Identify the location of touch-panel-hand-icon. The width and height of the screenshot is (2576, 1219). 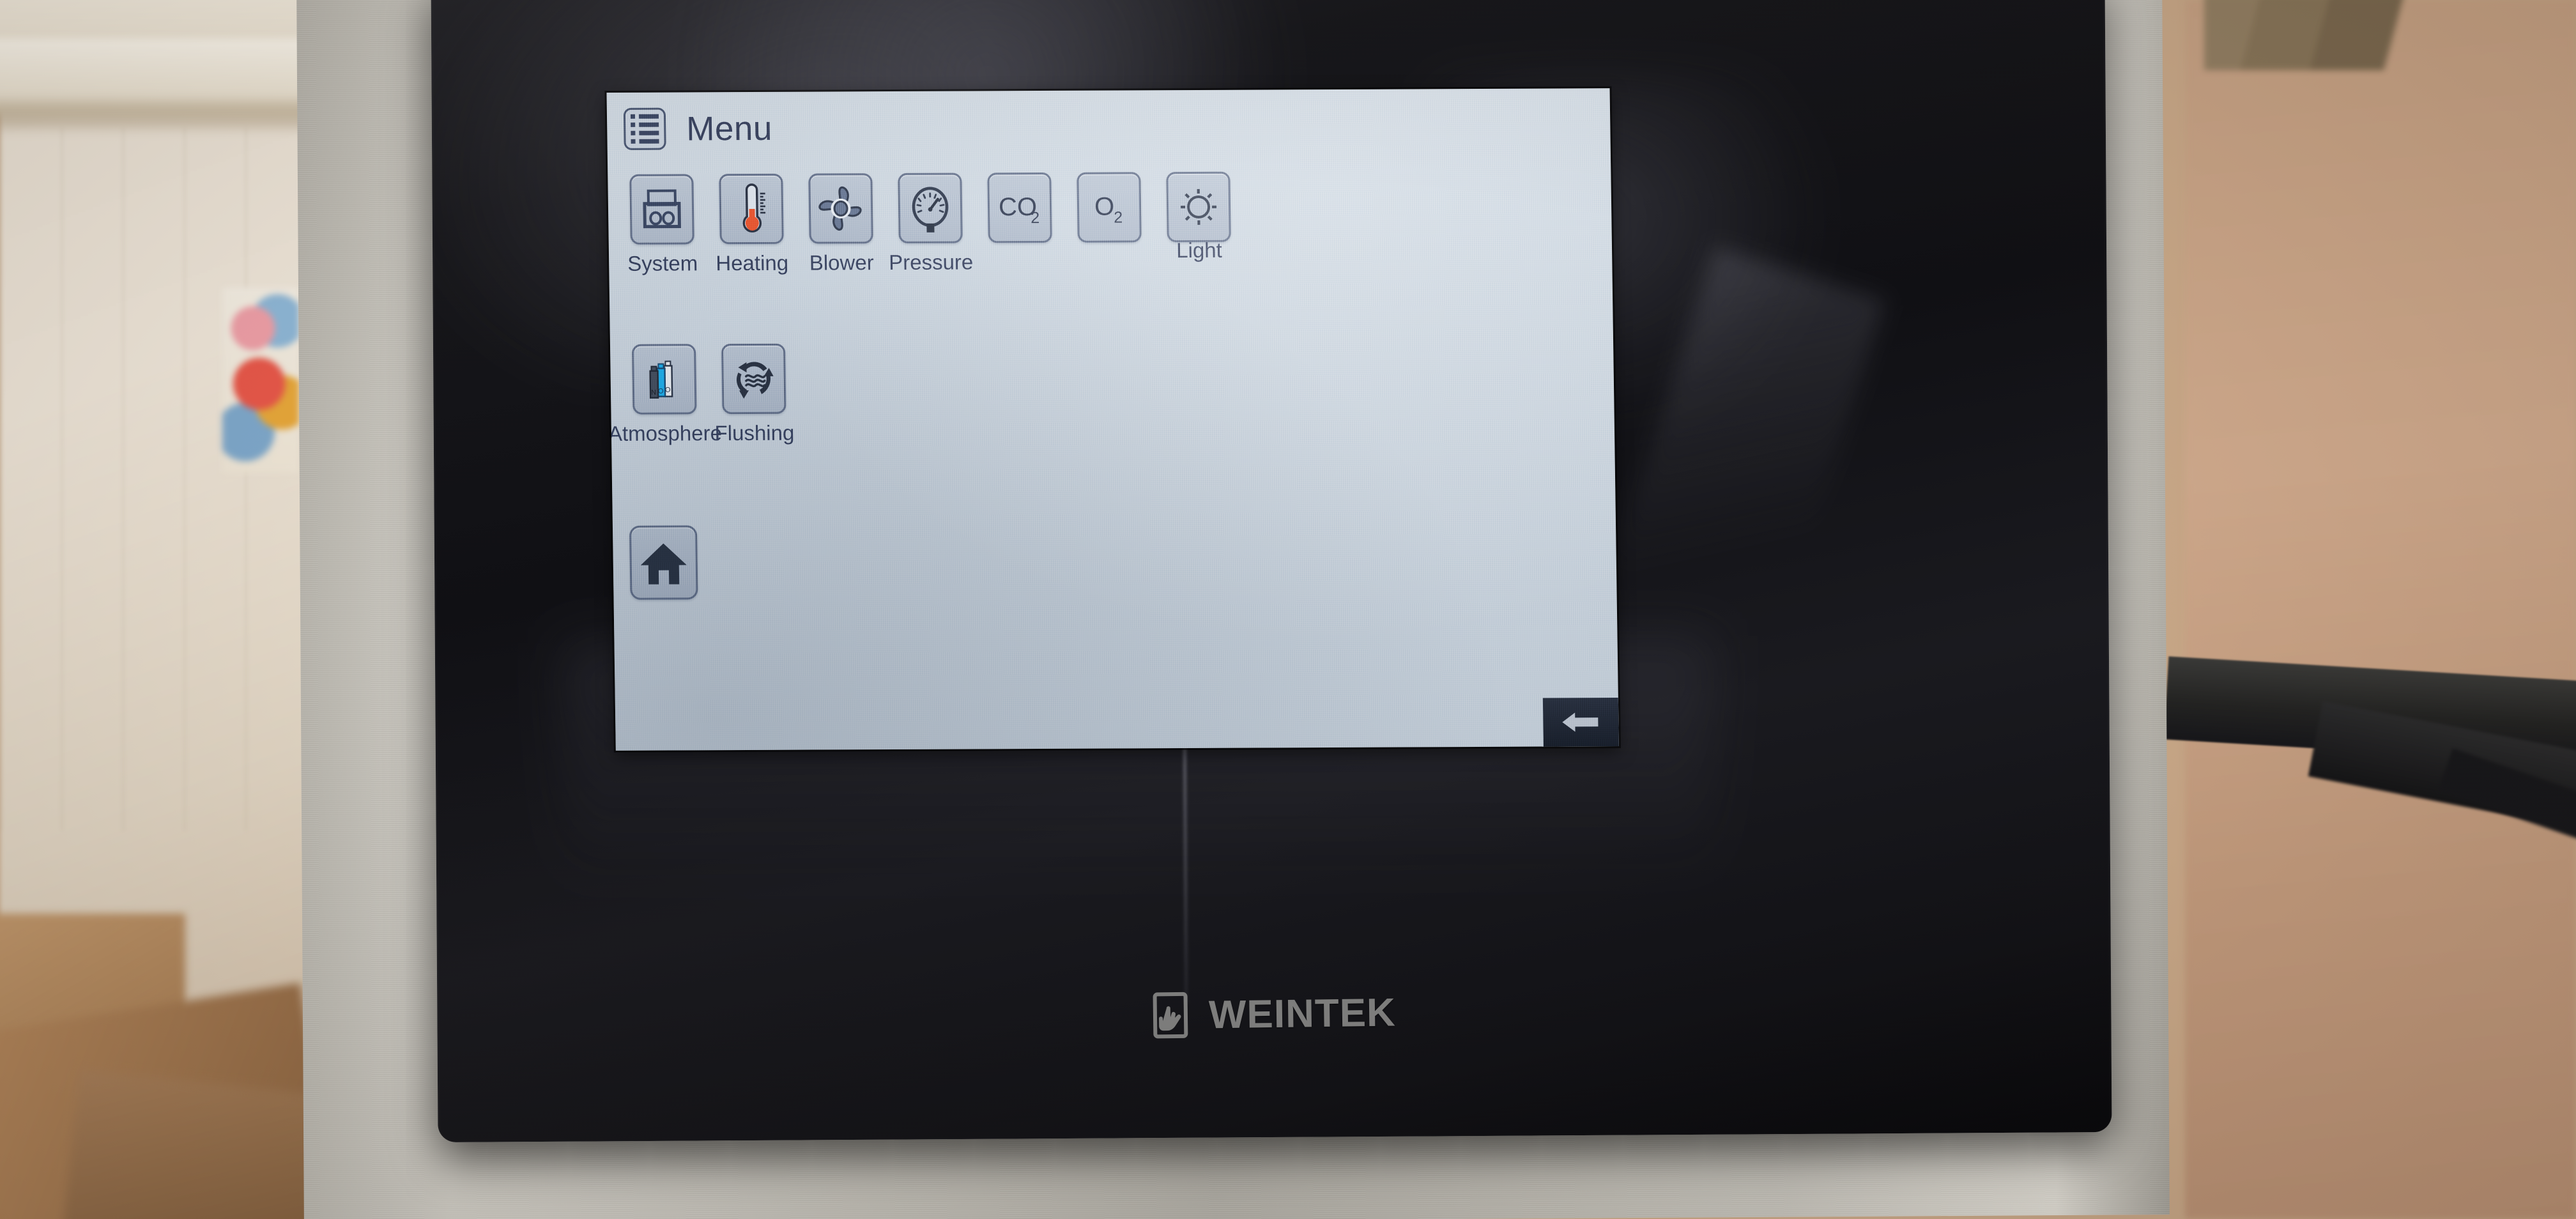
(1170, 1015).